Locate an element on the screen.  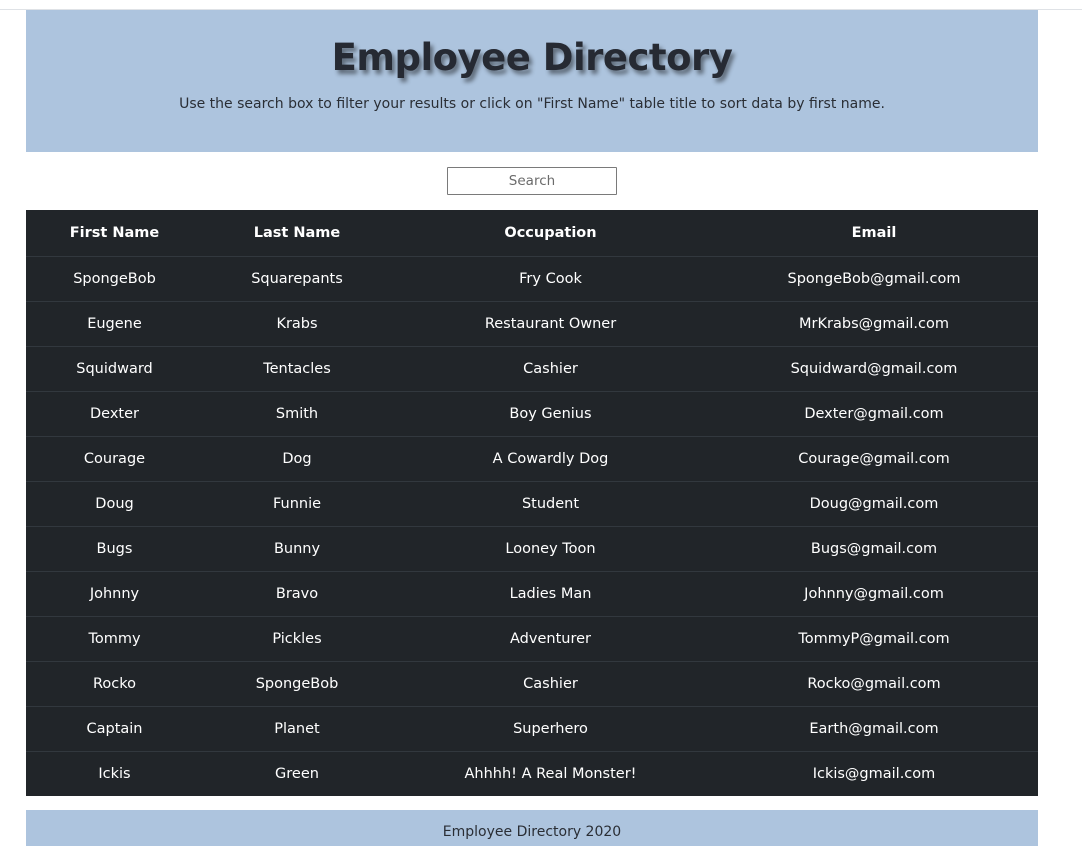
cell-last-name: Green is located at coordinates (297, 773).